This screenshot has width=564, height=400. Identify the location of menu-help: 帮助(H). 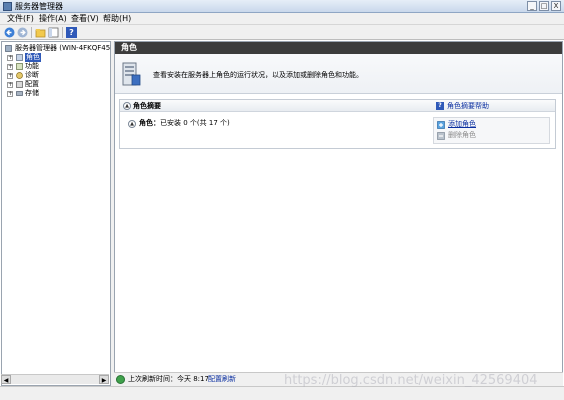
(117, 19).